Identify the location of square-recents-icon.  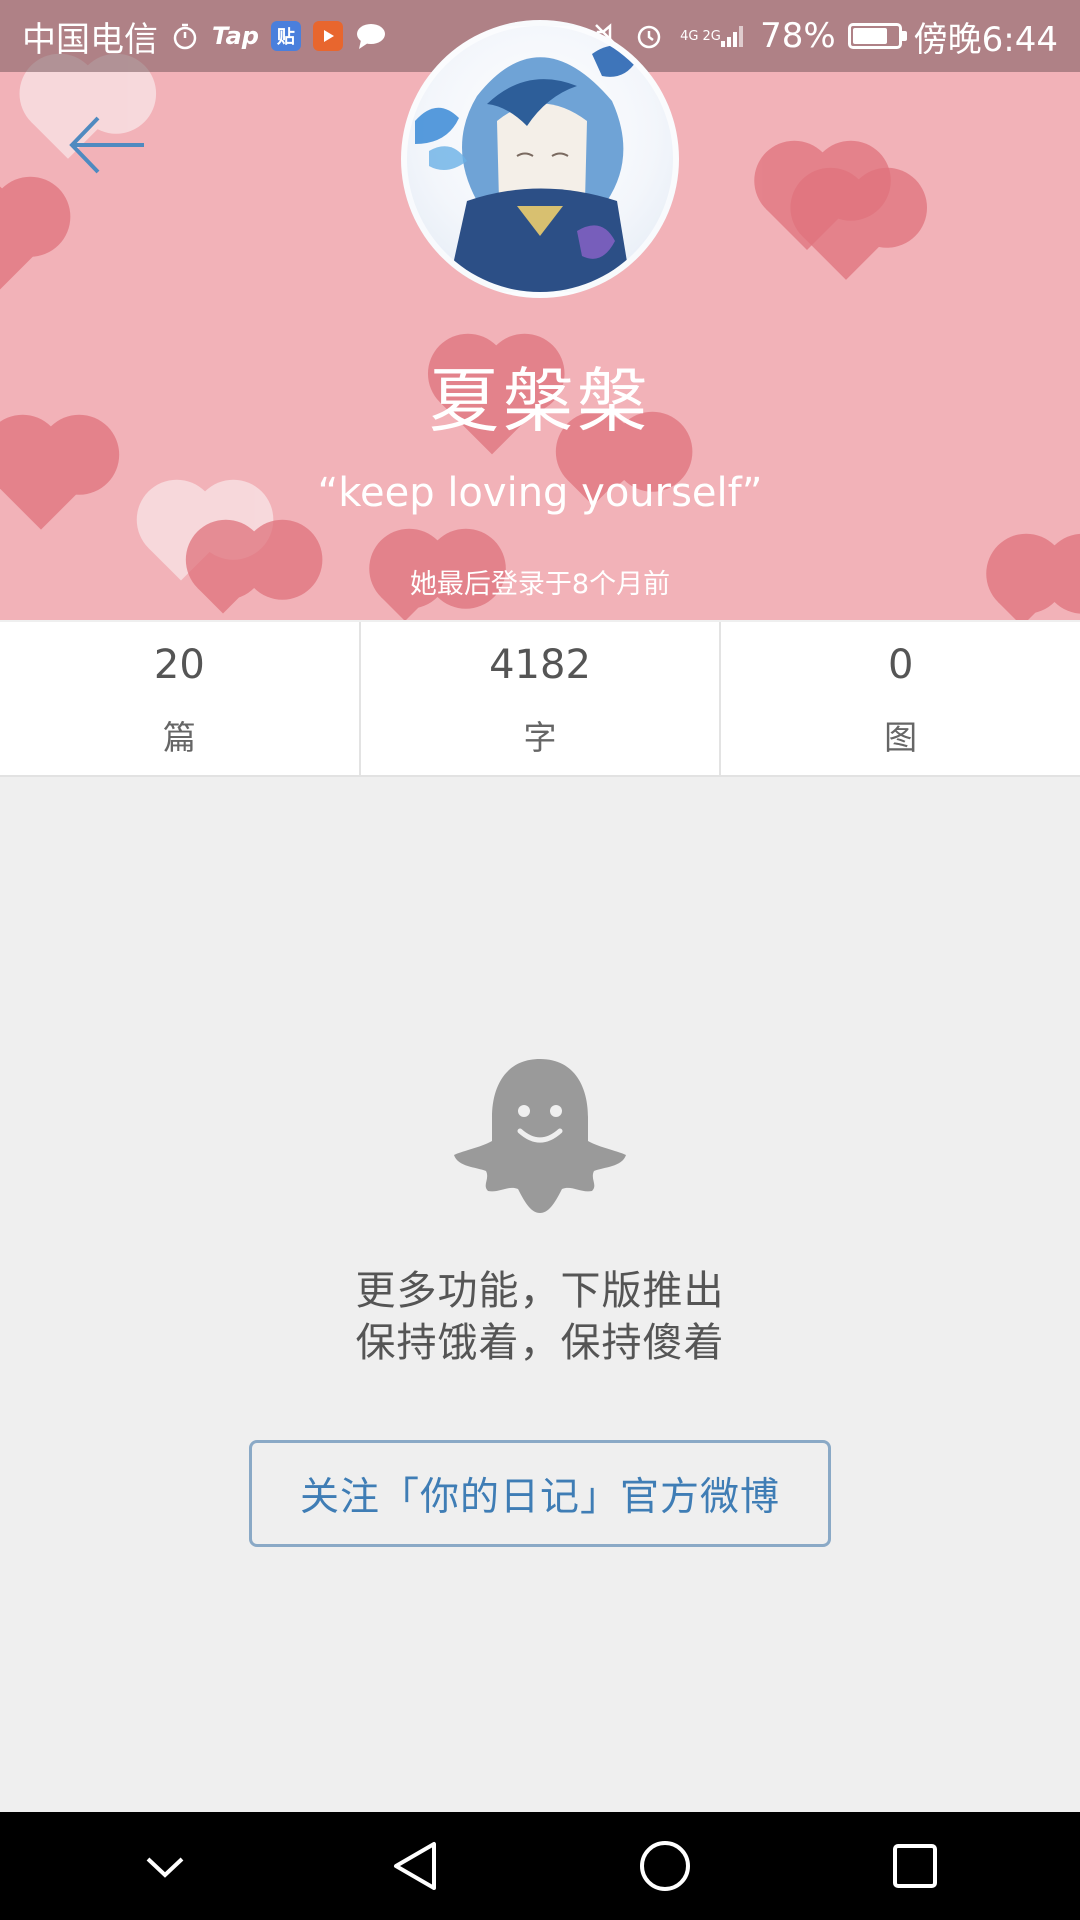
(915, 1866).